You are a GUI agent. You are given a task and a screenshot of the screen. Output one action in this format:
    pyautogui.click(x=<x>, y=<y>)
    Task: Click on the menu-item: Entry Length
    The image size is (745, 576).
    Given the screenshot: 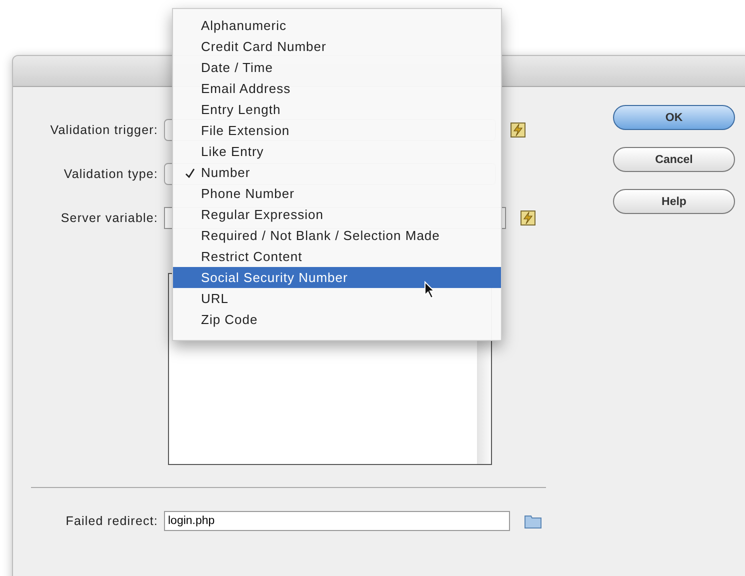 What is the action you would take?
    pyautogui.click(x=337, y=109)
    